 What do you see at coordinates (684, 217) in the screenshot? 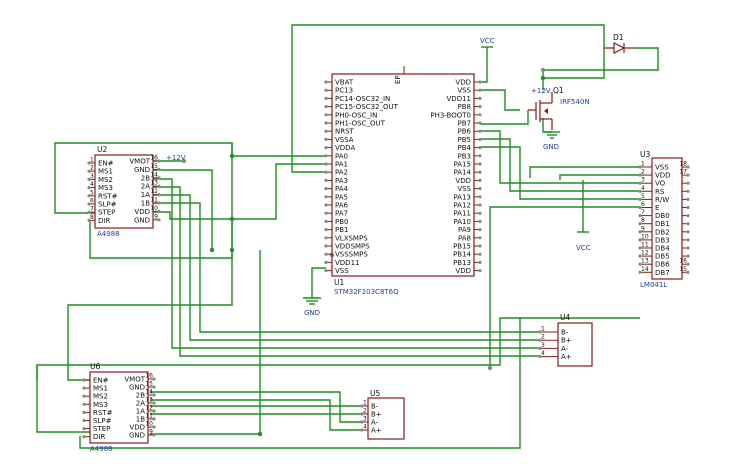
I see `u3-right-pins: 1817 1615` at bounding box center [684, 217].